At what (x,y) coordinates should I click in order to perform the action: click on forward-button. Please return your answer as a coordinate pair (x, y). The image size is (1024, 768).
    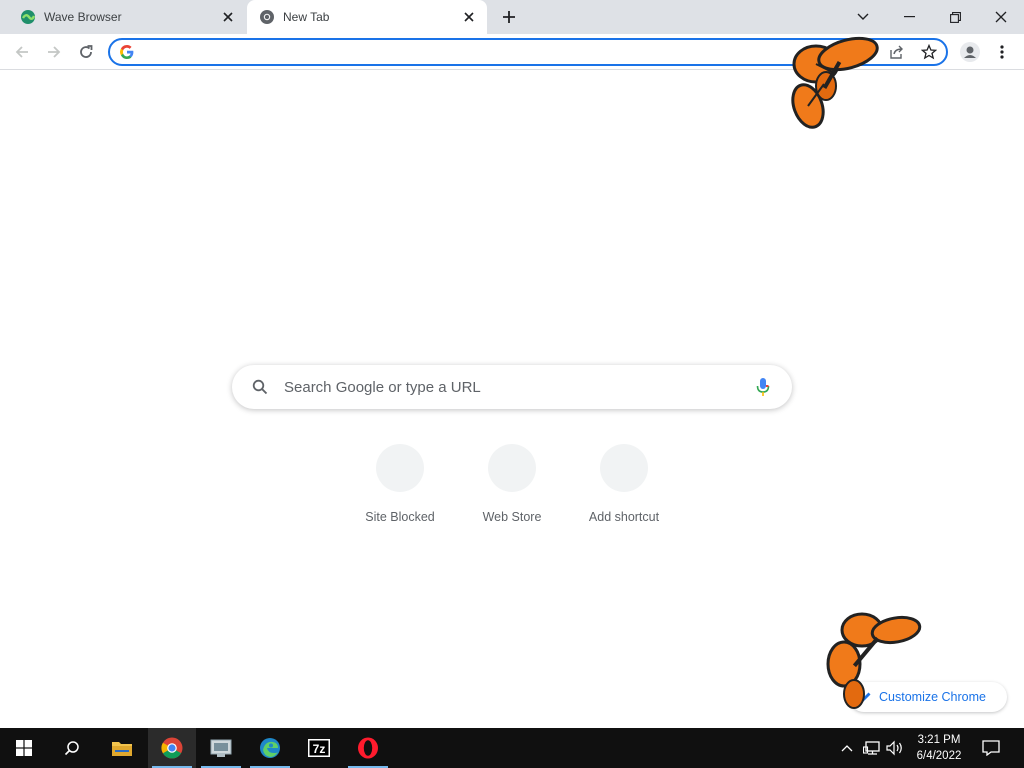
    Looking at the image, I should click on (54, 52).